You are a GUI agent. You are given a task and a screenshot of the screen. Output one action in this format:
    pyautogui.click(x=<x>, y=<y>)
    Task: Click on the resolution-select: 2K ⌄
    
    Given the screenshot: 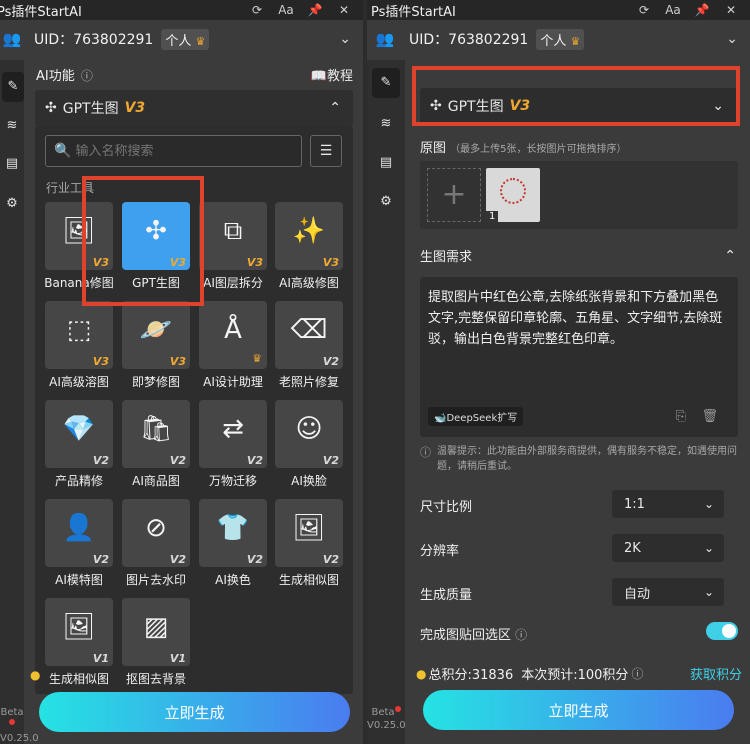 What is the action you would take?
    pyautogui.click(x=668, y=548)
    